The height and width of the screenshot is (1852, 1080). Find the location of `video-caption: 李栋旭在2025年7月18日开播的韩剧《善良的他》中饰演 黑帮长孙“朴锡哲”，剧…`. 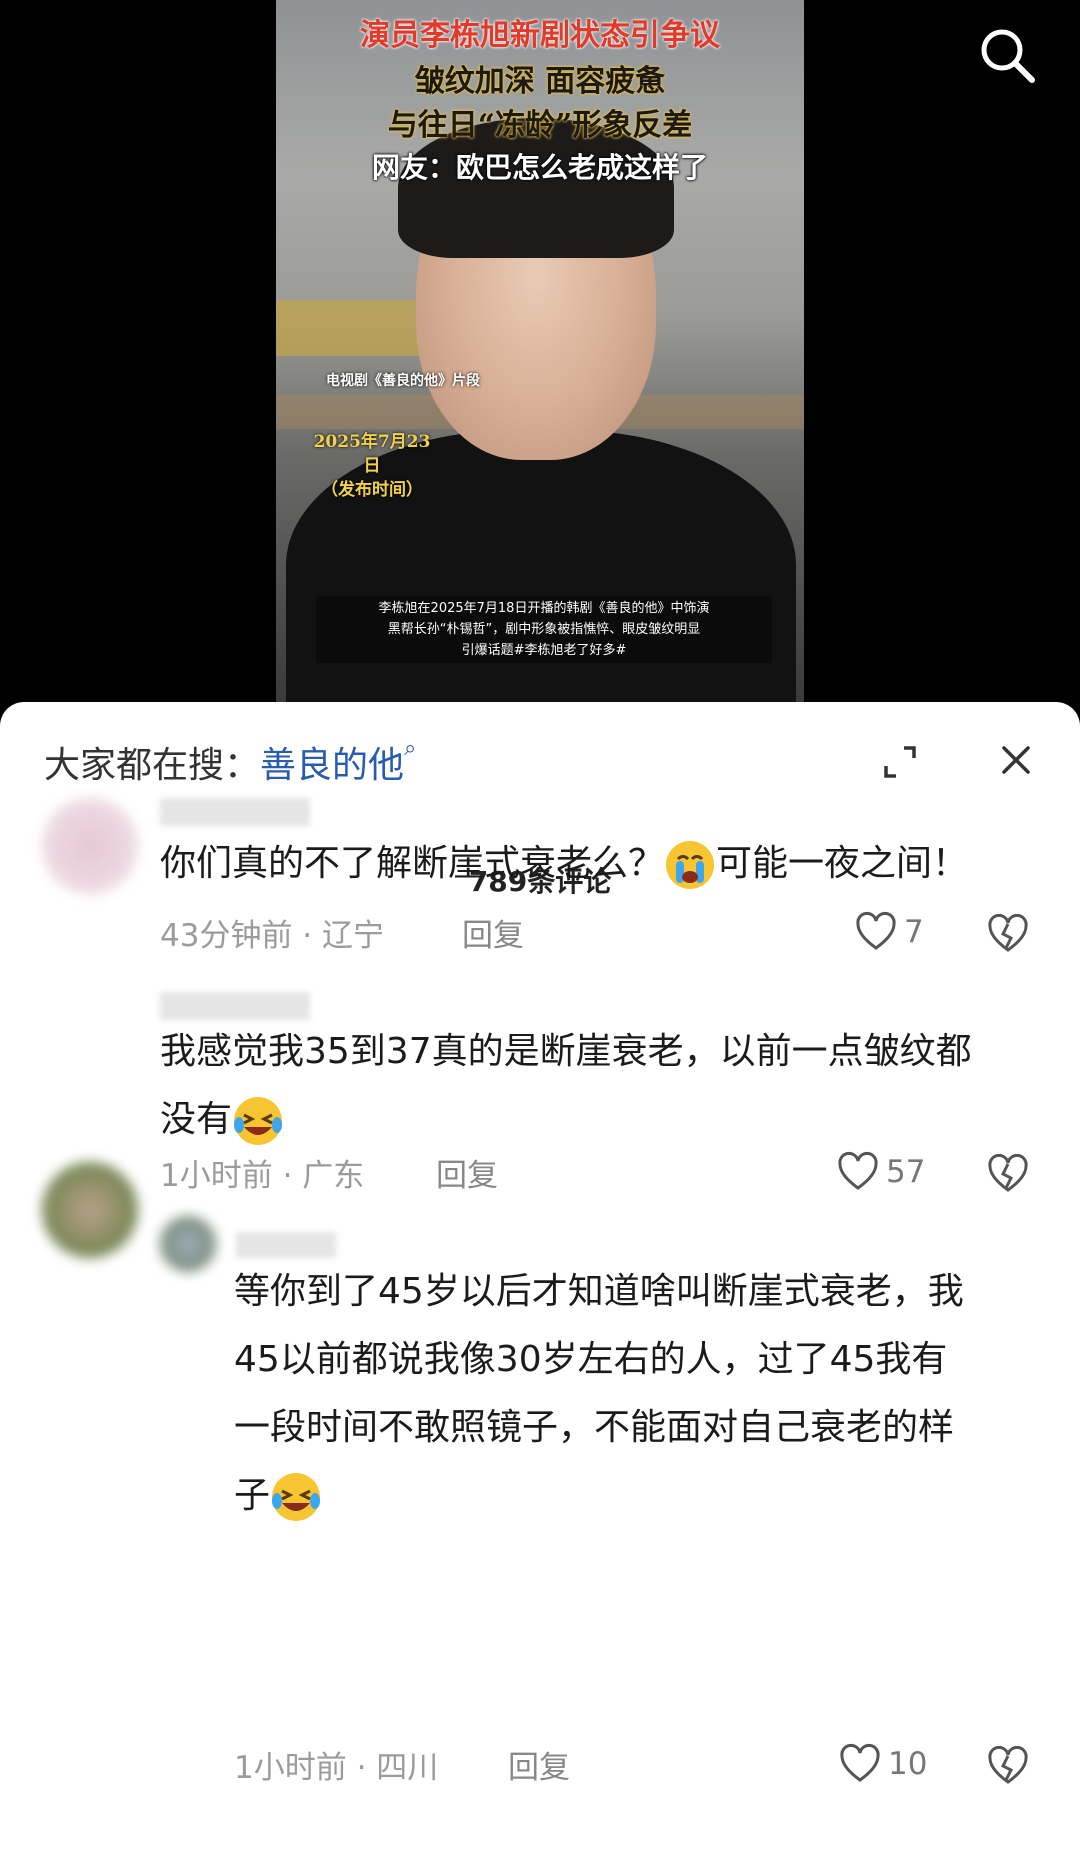

video-caption: 李栋旭在2025年7月18日开播的韩剧《善良的他》中饰演 黑帮长孙“朴锡哲”，剧… is located at coordinates (544, 629).